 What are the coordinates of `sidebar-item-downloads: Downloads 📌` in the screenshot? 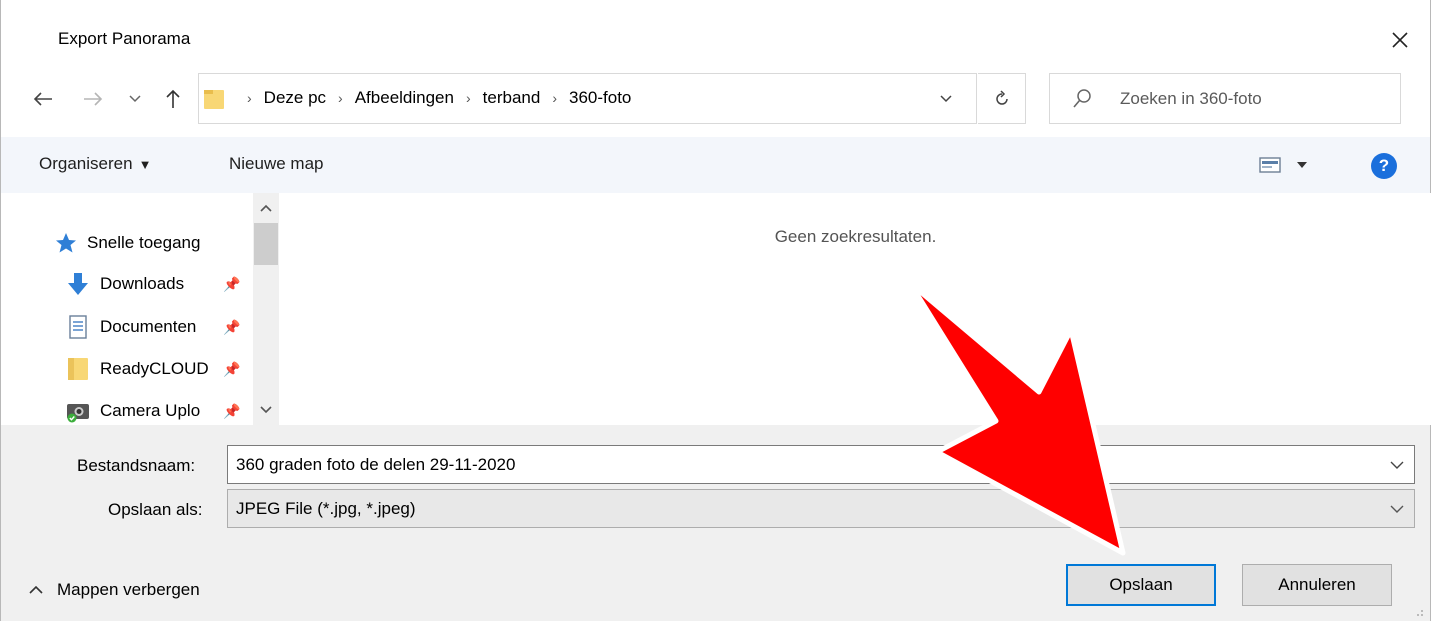 It's located at (127, 284).